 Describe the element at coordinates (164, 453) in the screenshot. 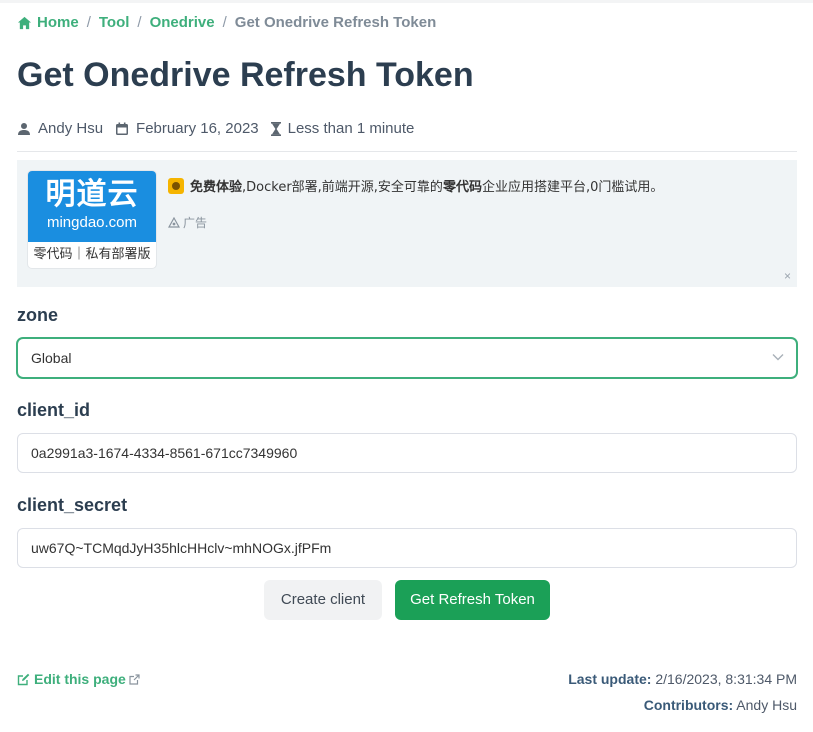

I see `client-id-value: 0a2991a3-1674-4334-8561-671cc7349960` at that location.